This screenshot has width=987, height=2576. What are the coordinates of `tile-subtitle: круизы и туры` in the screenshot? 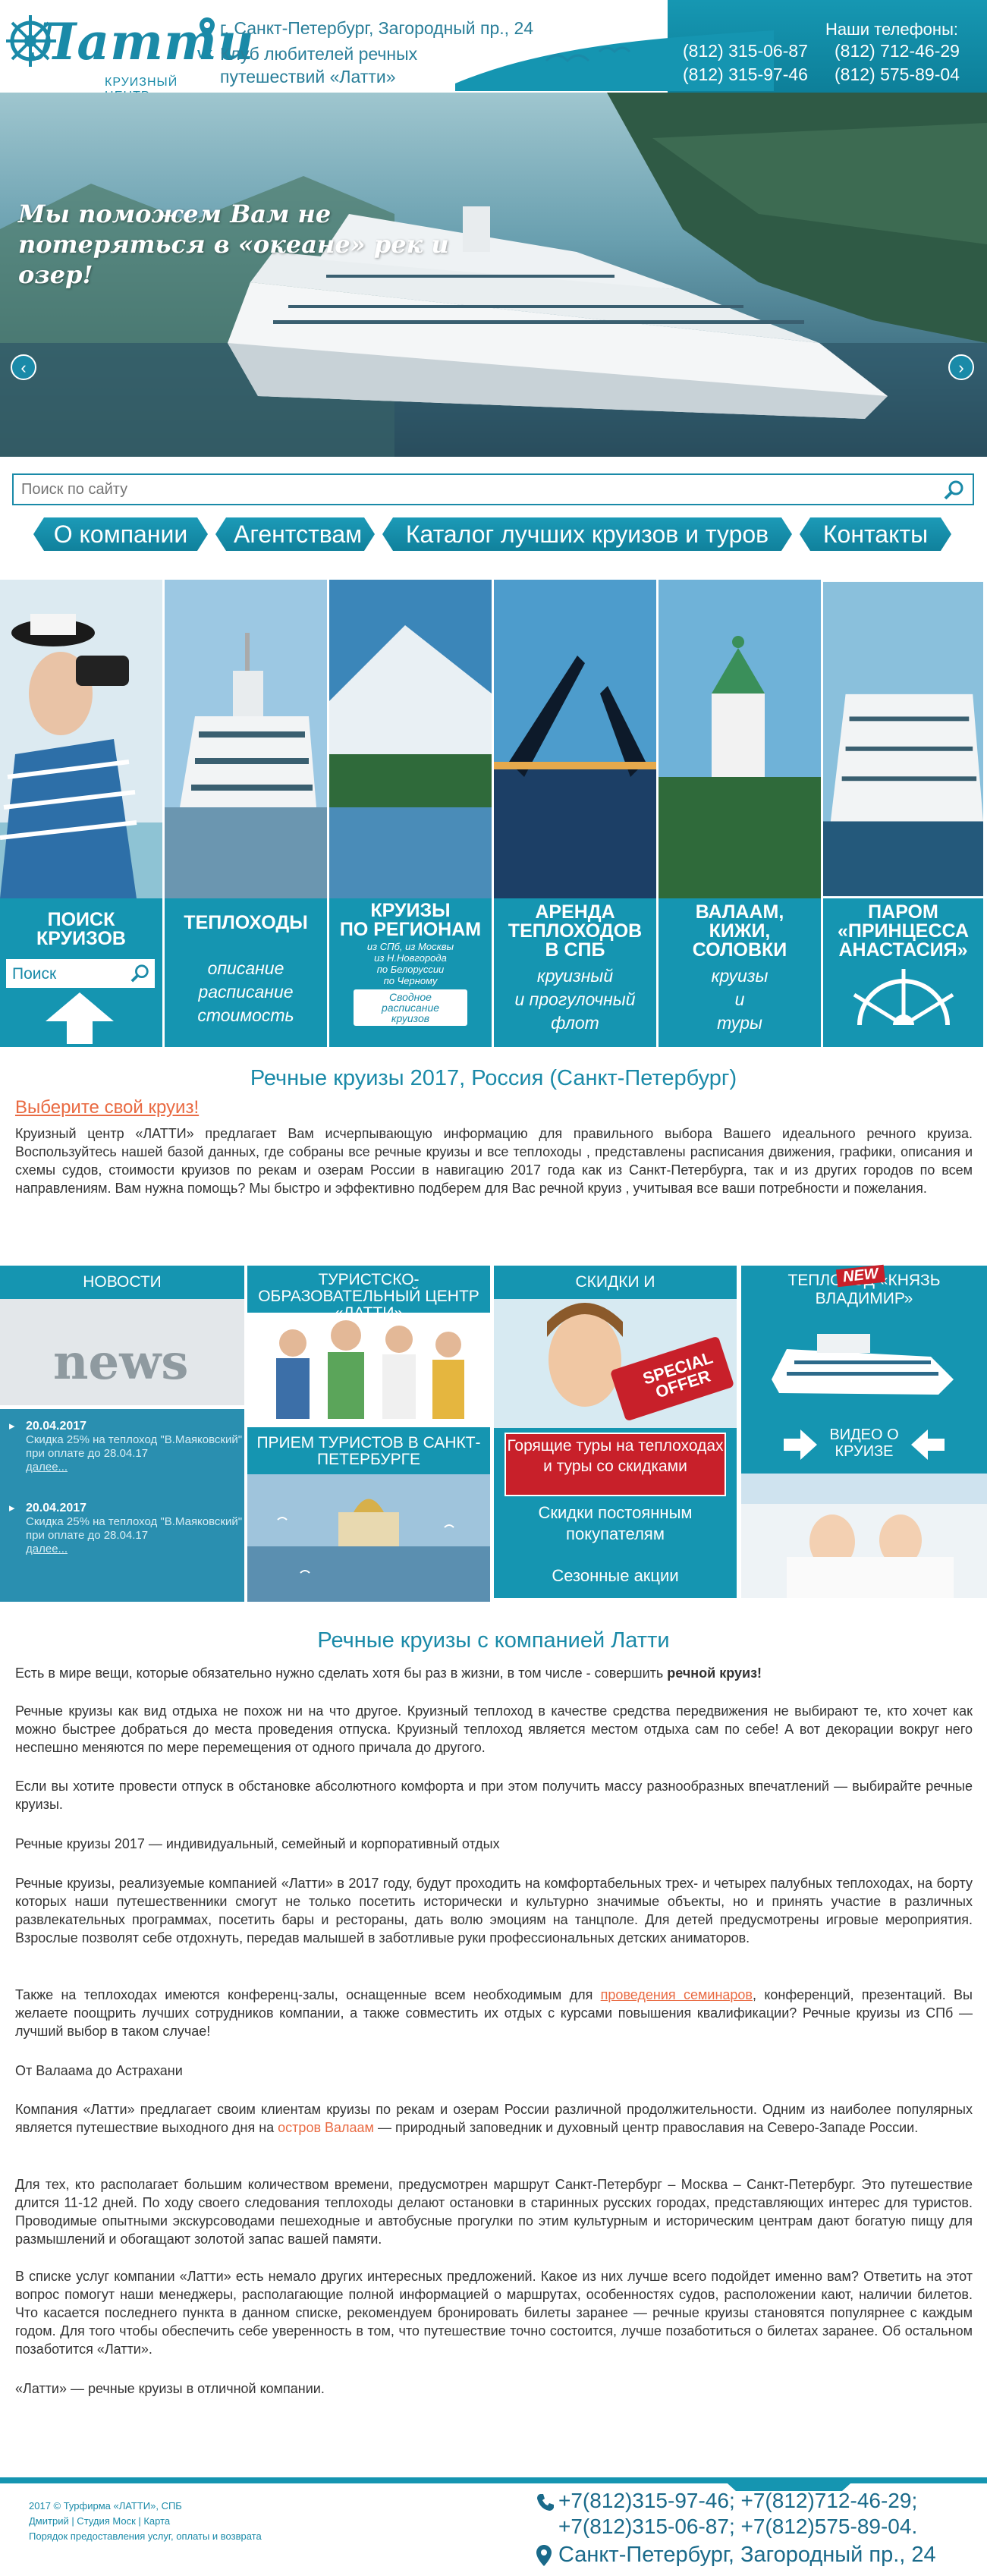 It's located at (740, 999).